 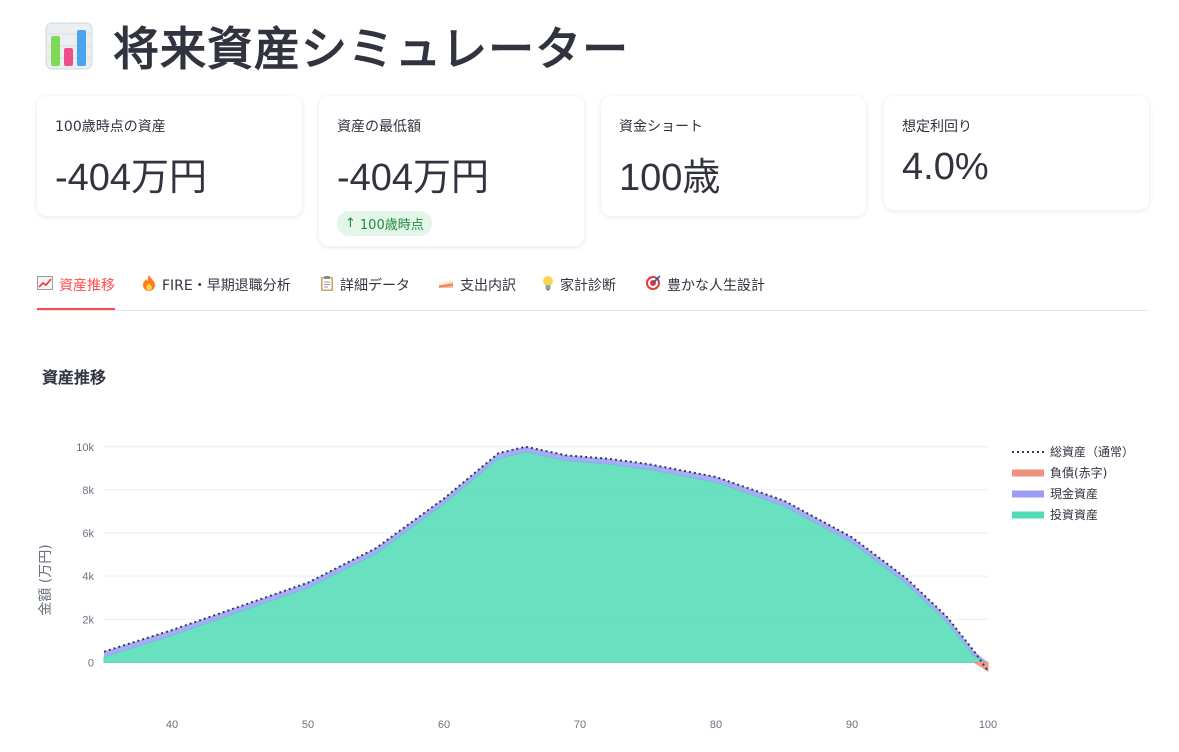 I want to click on tab-life-design: 豊かな人生設計, so click(x=705, y=285).